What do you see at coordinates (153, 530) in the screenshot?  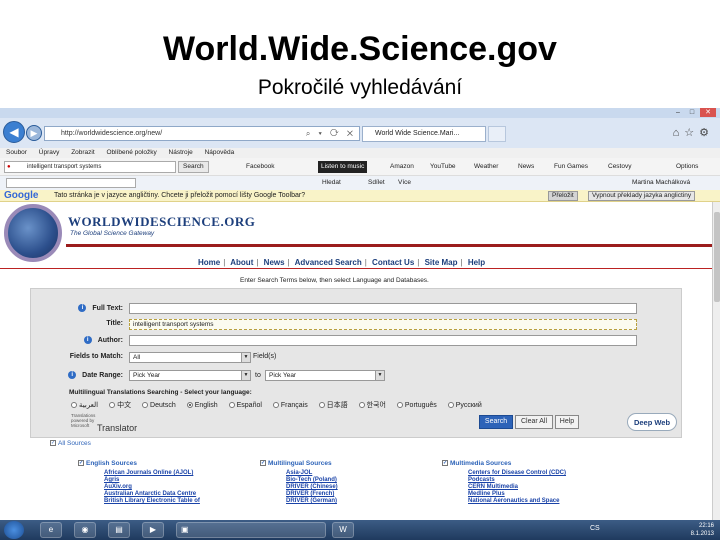 I see `media-player-icon: ▶` at bounding box center [153, 530].